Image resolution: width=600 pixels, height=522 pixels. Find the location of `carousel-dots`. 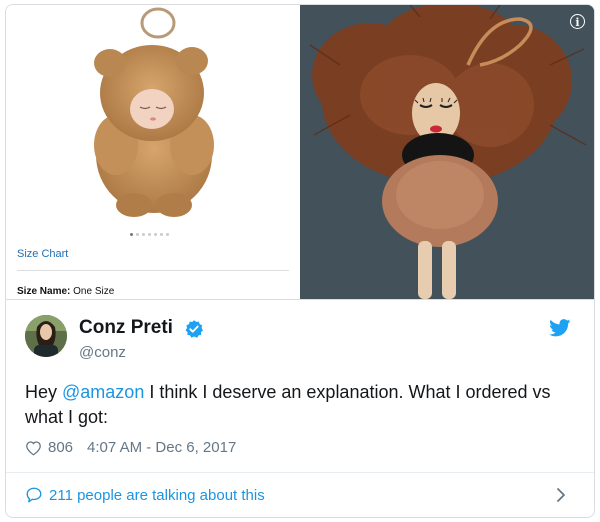

carousel-dots is located at coordinates (149, 234).